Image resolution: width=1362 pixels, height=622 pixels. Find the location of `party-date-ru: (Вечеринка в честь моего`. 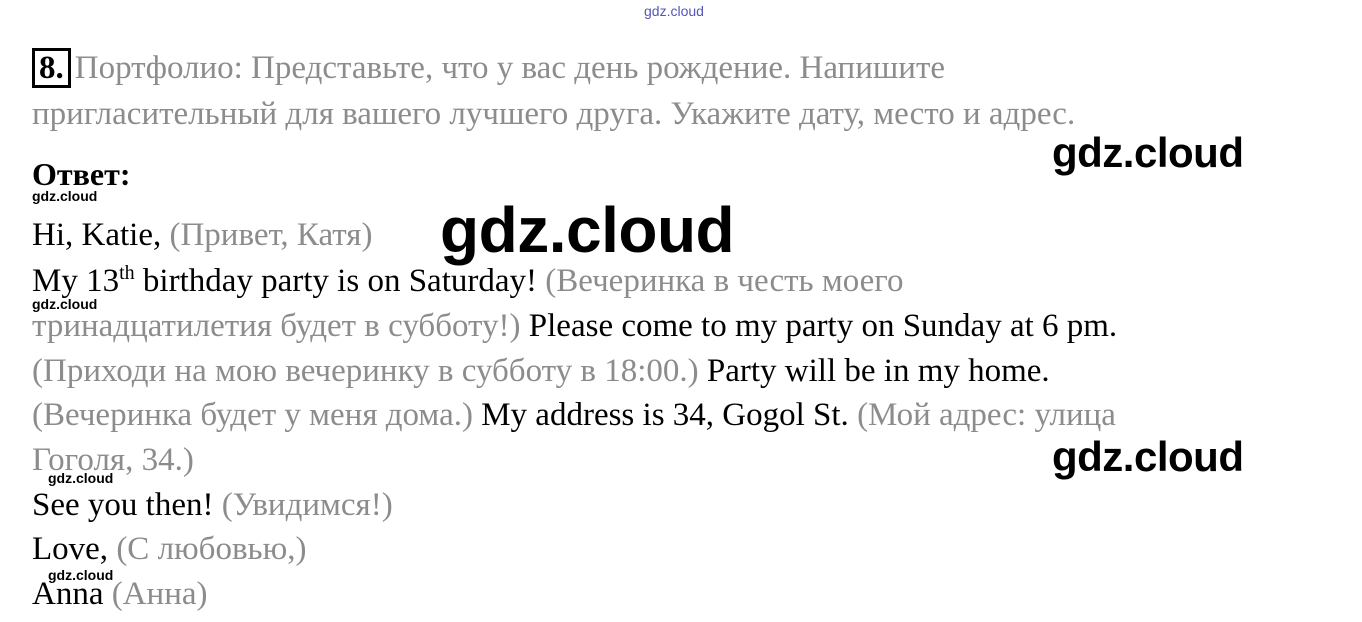

party-date-ru: (Вечеринка в честь моего is located at coordinates (724, 281).